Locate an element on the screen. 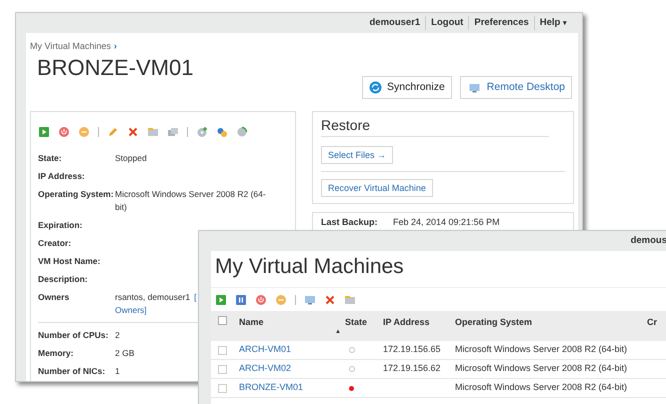 This screenshot has width=666, height=404. field-label: Expiration: is located at coordinates (61, 225).